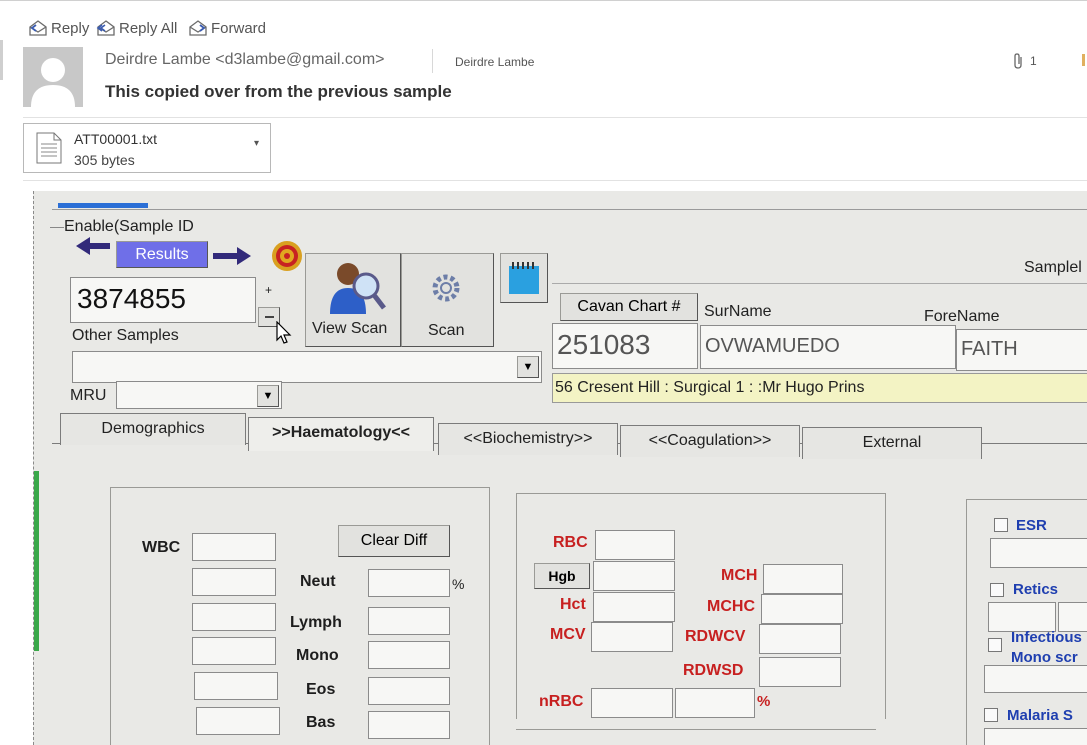 The height and width of the screenshot is (745, 1087). Describe the element at coordinates (1038, 553) in the screenshot. I see `esr-field` at that location.